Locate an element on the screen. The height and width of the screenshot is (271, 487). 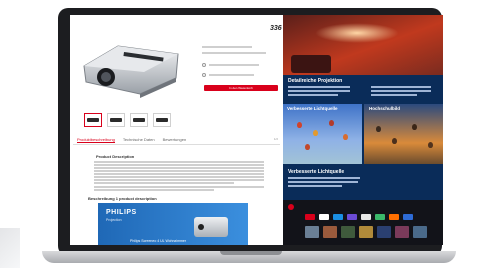
banner-subtitle: Projection is located at coordinates (114, 220).